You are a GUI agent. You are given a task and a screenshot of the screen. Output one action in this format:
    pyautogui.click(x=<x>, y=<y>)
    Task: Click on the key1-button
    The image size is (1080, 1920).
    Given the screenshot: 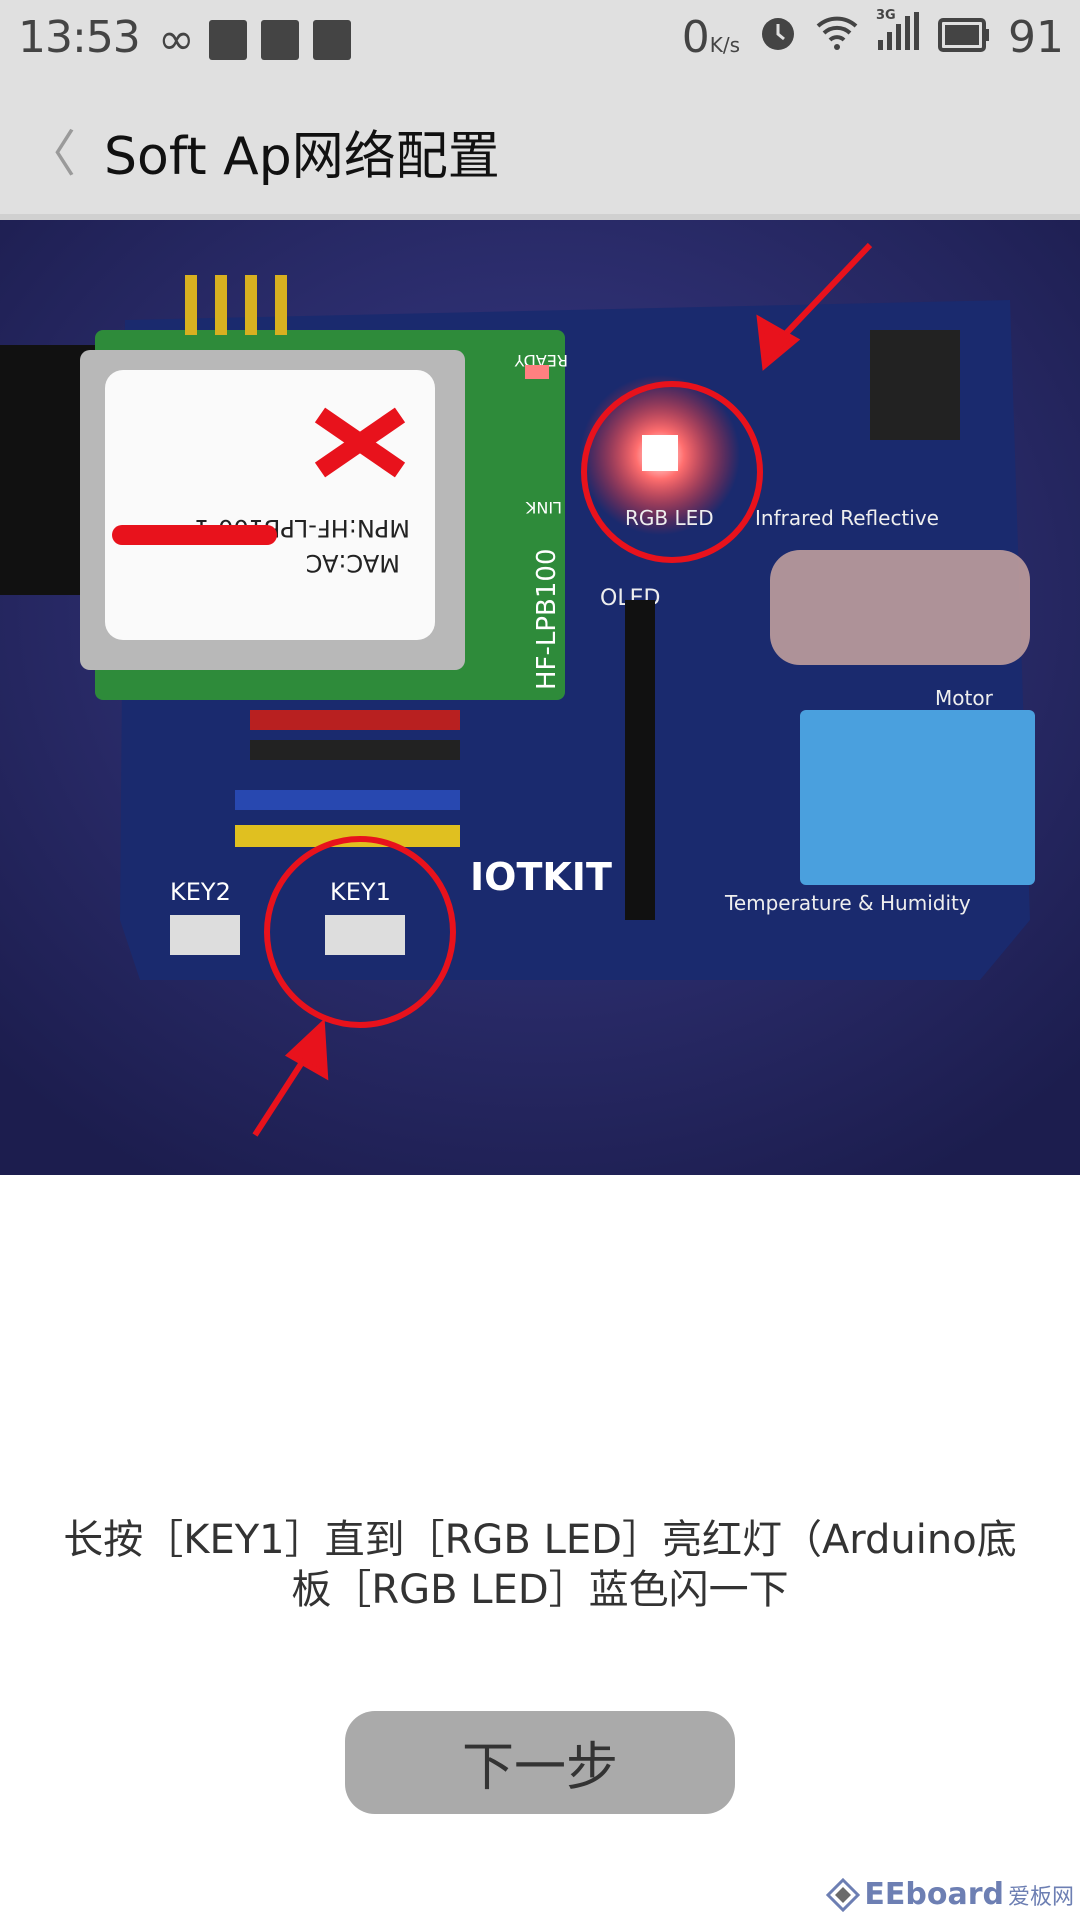 What is the action you would take?
    pyautogui.click(x=365, y=935)
    